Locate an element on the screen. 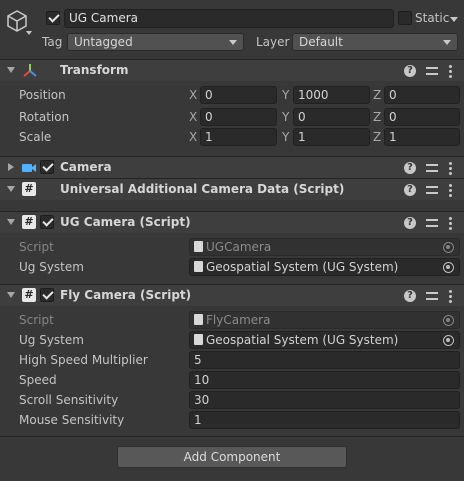  rotation-z-field: 0 is located at coordinates (422, 117).